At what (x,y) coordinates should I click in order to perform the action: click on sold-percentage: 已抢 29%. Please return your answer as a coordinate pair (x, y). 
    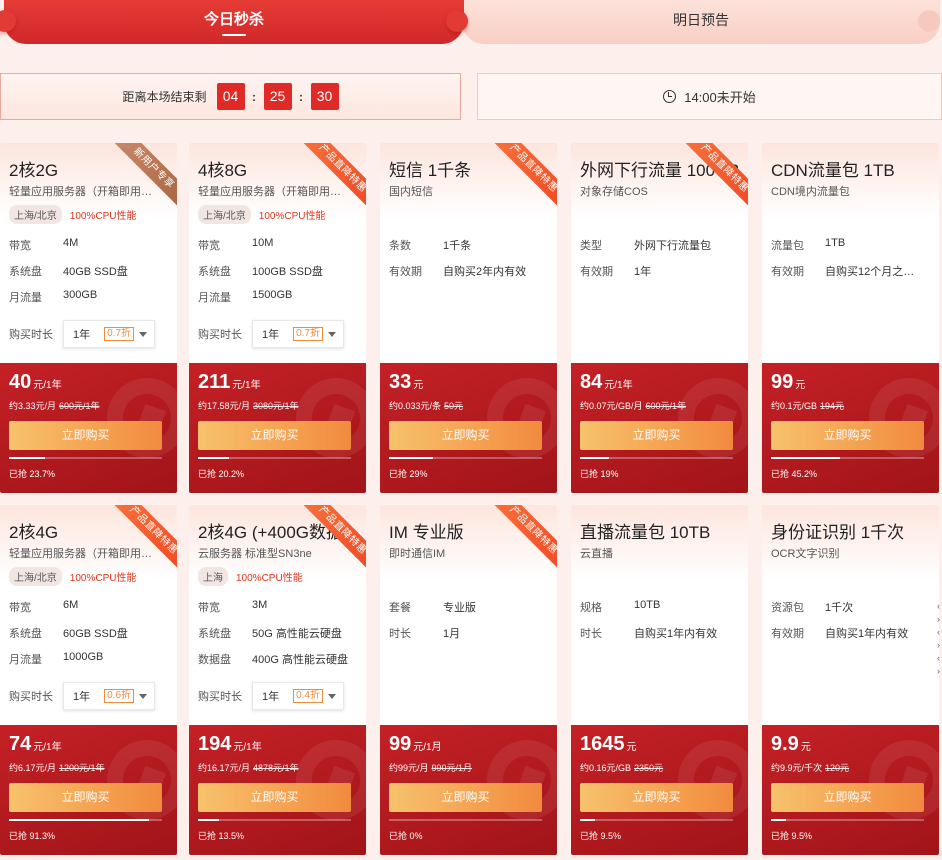
    Looking at the image, I should click on (408, 474).